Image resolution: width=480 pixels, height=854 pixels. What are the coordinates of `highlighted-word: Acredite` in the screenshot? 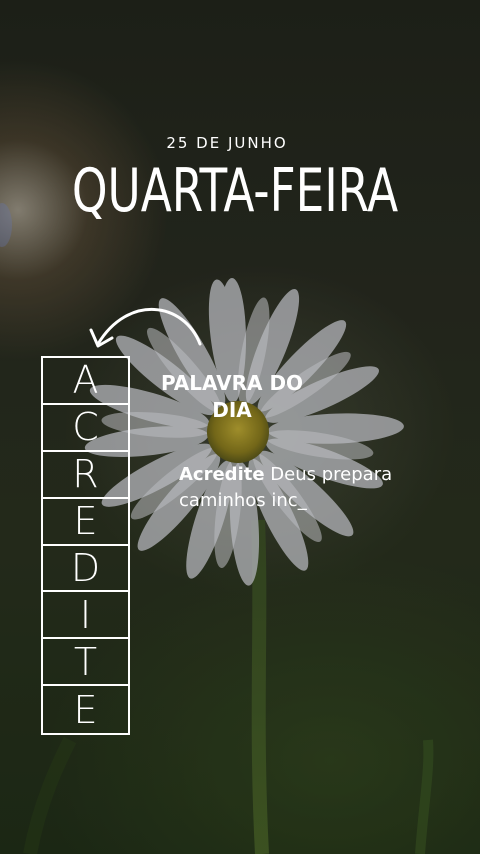 It's located at (222, 474).